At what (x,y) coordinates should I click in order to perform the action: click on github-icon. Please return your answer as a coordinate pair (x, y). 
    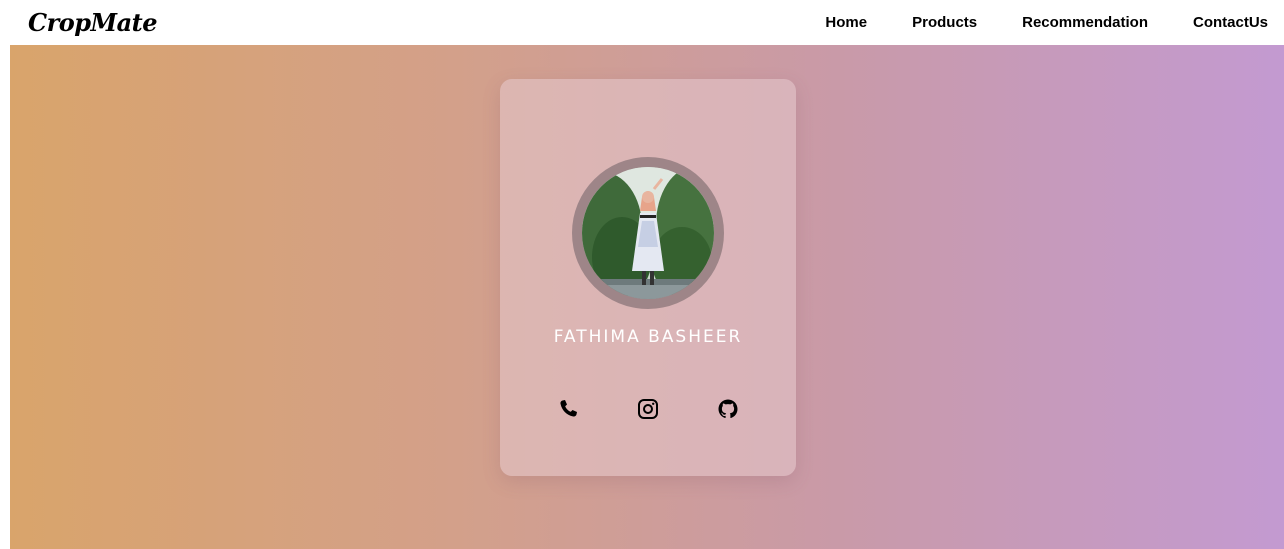
    Looking at the image, I should click on (728, 409).